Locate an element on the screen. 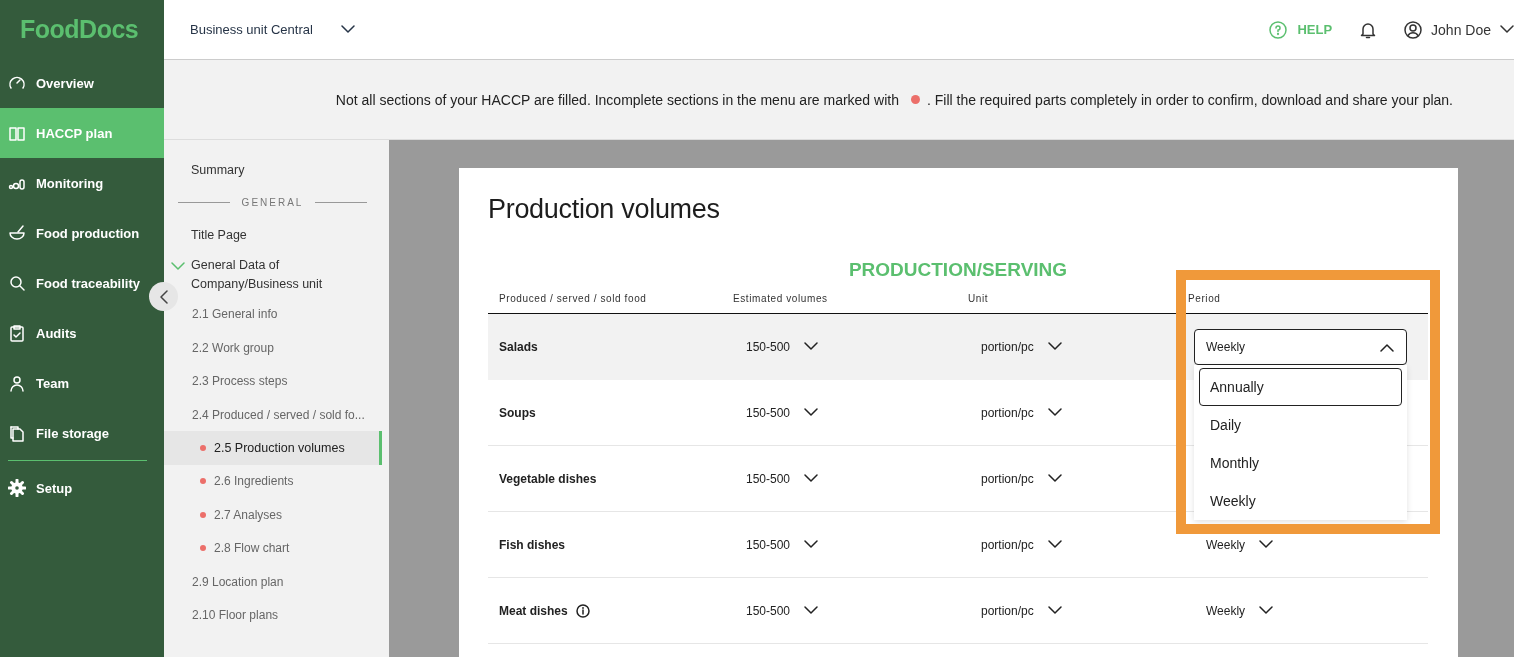 The width and height of the screenshot is (1514, 657). search-icon is located at coordinates (17, 283).